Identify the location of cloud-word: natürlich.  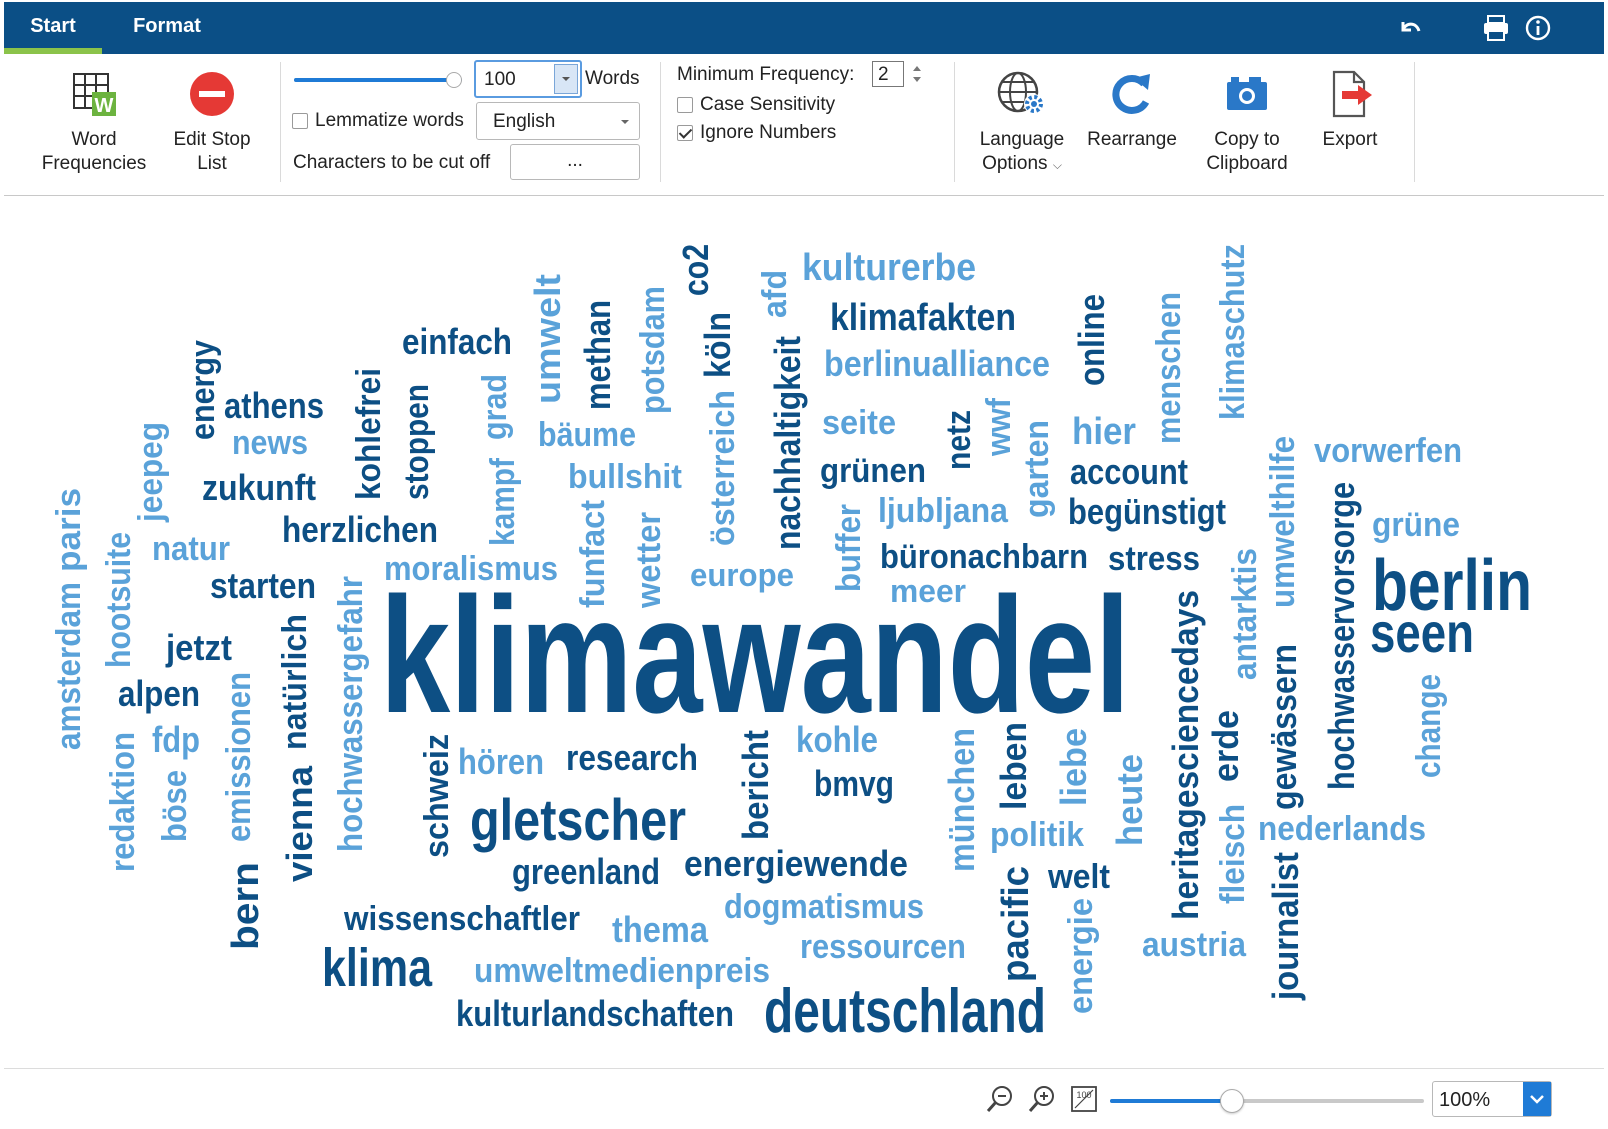
(295, 682).